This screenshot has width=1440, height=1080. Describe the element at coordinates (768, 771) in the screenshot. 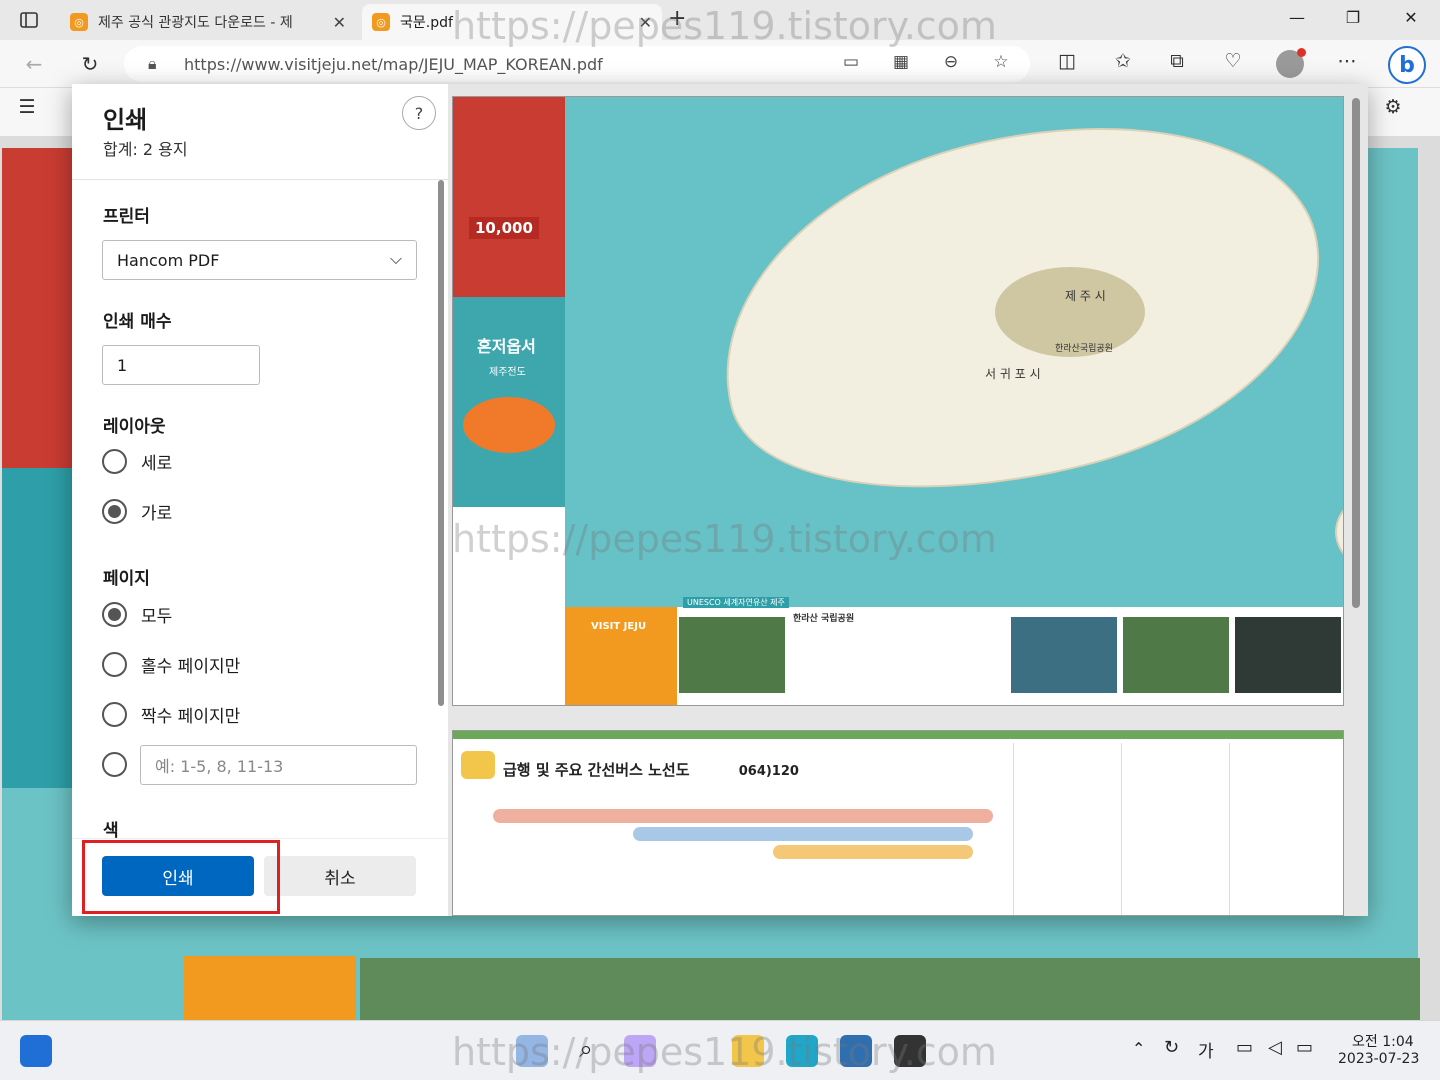

I see `bus-phone: 064)120` at that location.